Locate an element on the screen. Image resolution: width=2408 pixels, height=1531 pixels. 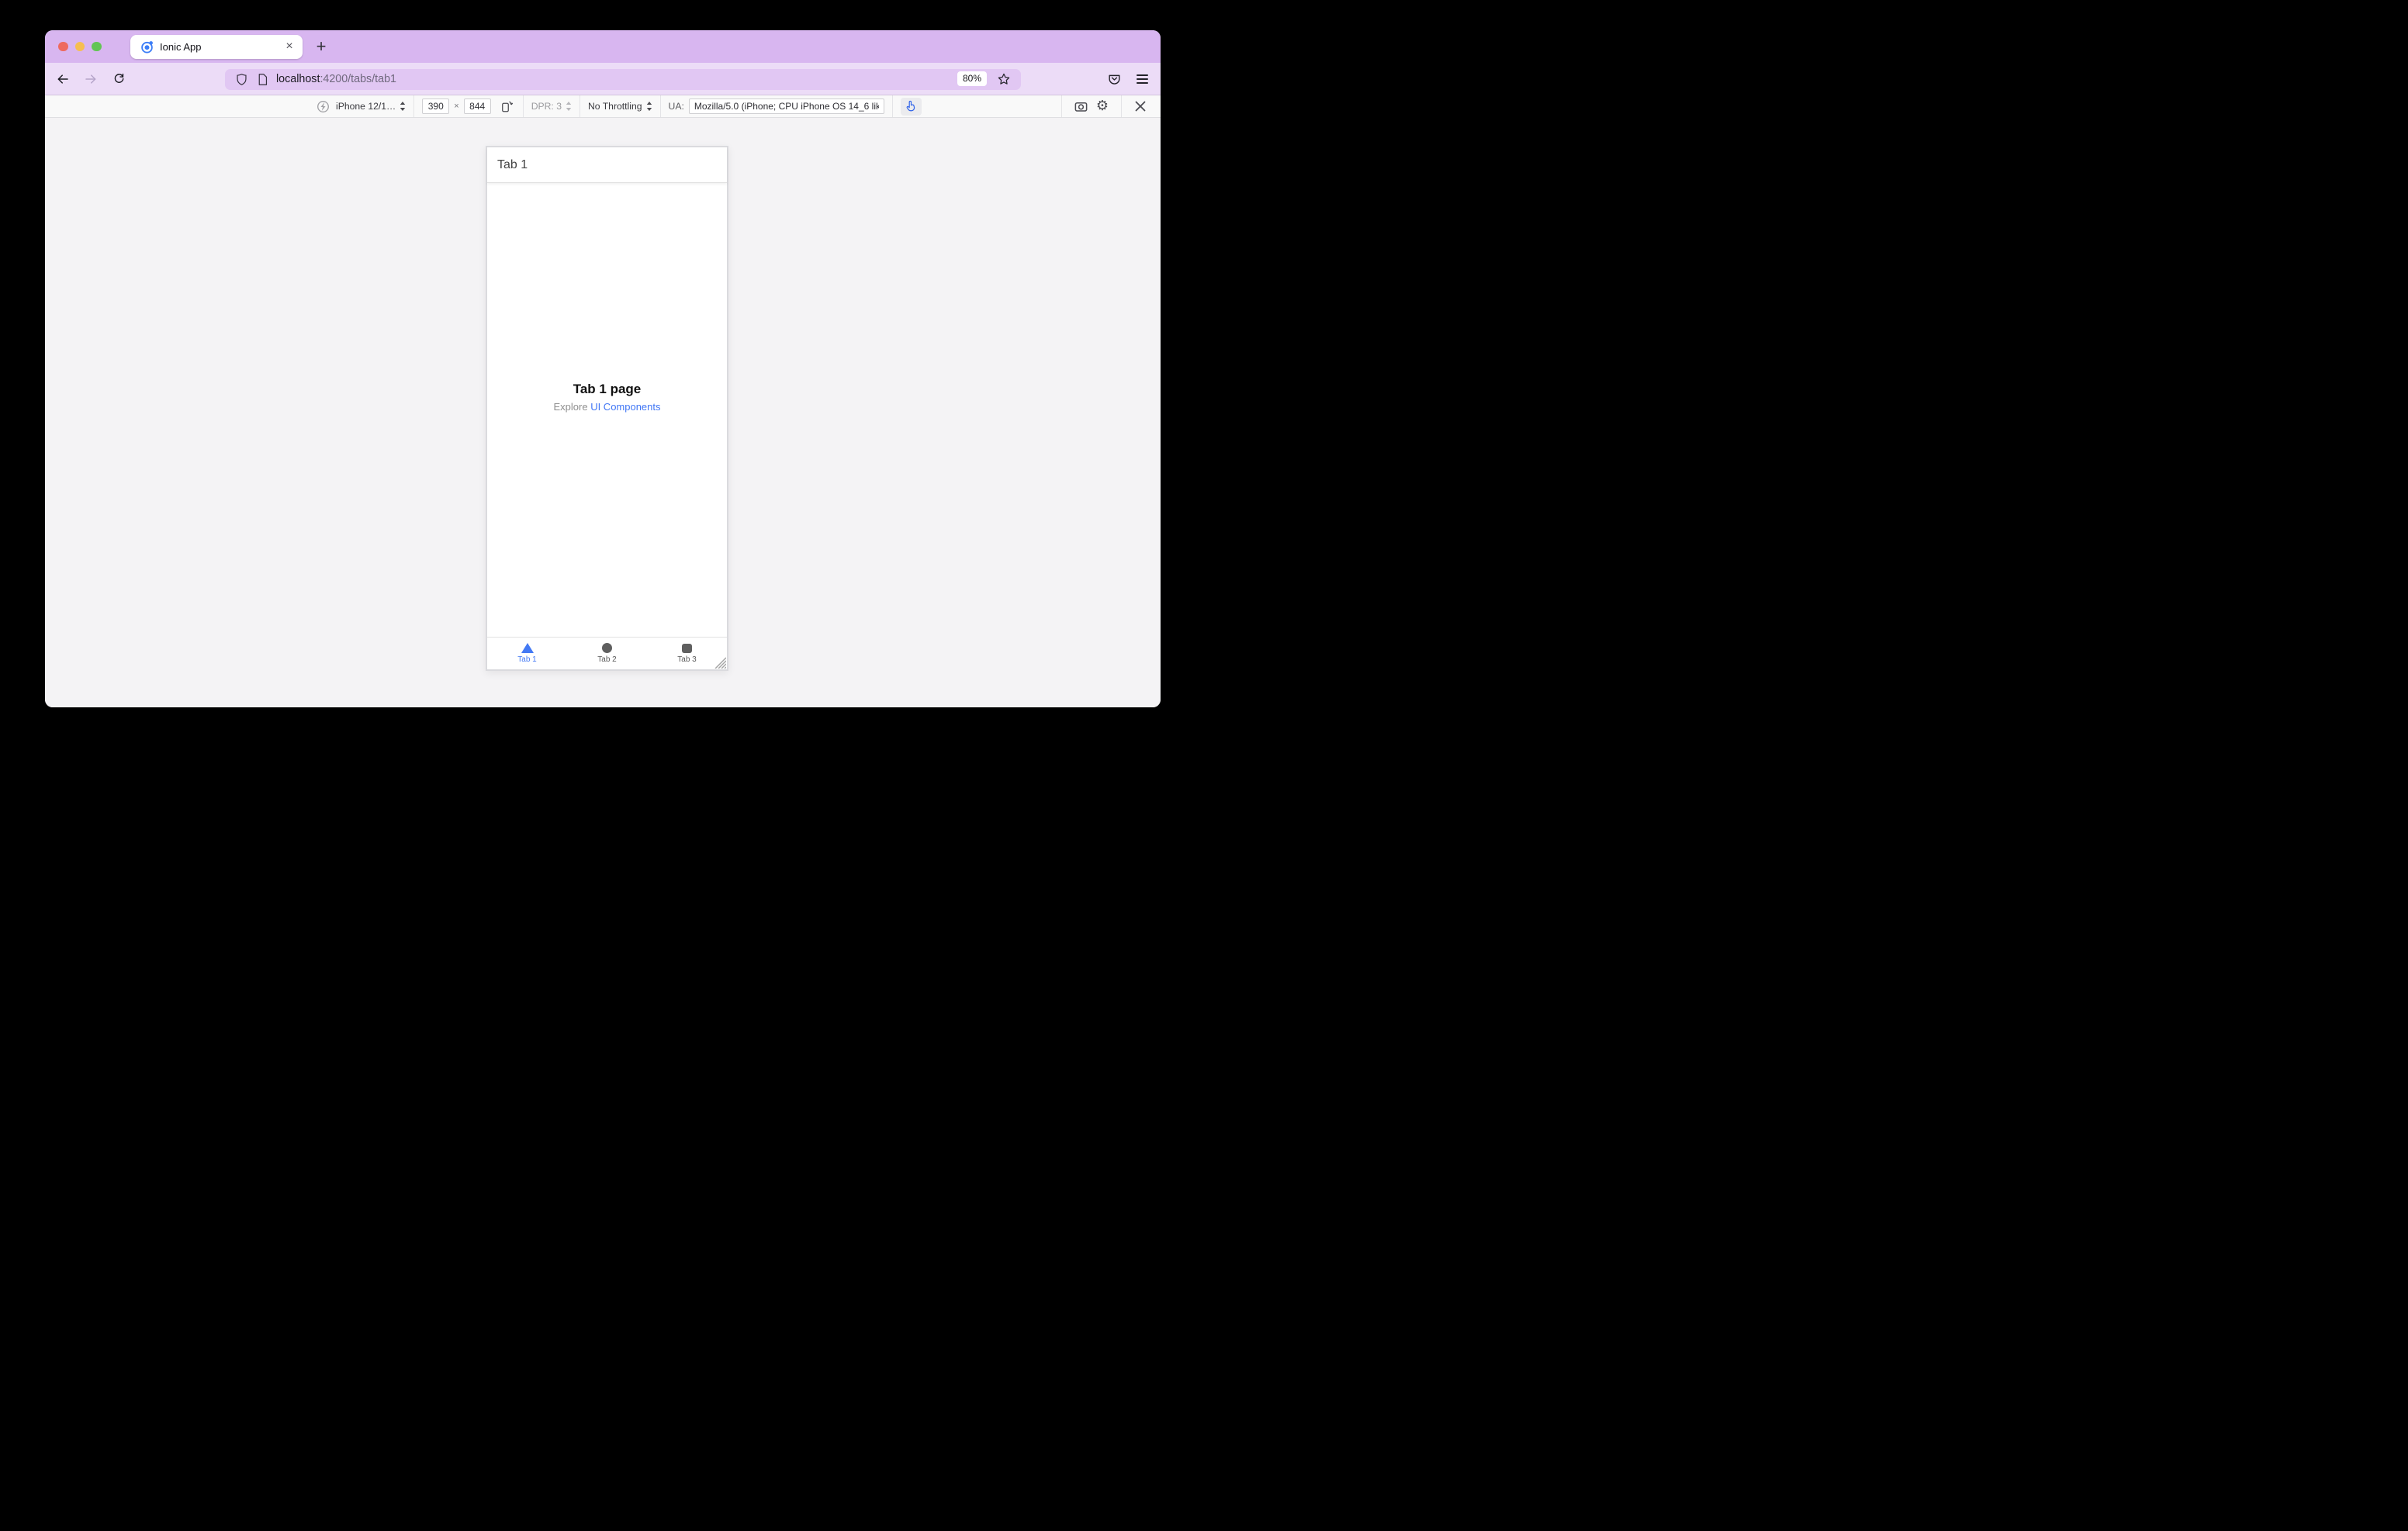
rdm-toolbar: iPhone 12/1… × DPR: 3 No Throttling UA: is located at coordinates (603, 106).